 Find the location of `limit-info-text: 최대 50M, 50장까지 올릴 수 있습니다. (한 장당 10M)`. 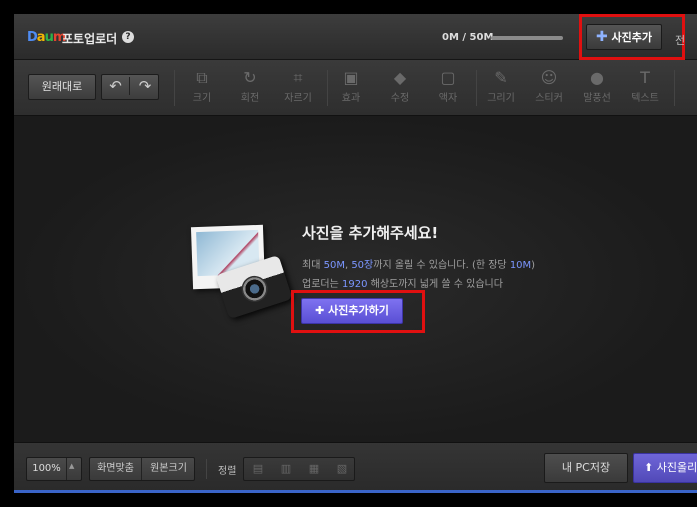

limit-info-text: 최대 50M, 50장까지 올릴 수 있습니다. (한 장당 10M) is located at coordinates (419, 265).